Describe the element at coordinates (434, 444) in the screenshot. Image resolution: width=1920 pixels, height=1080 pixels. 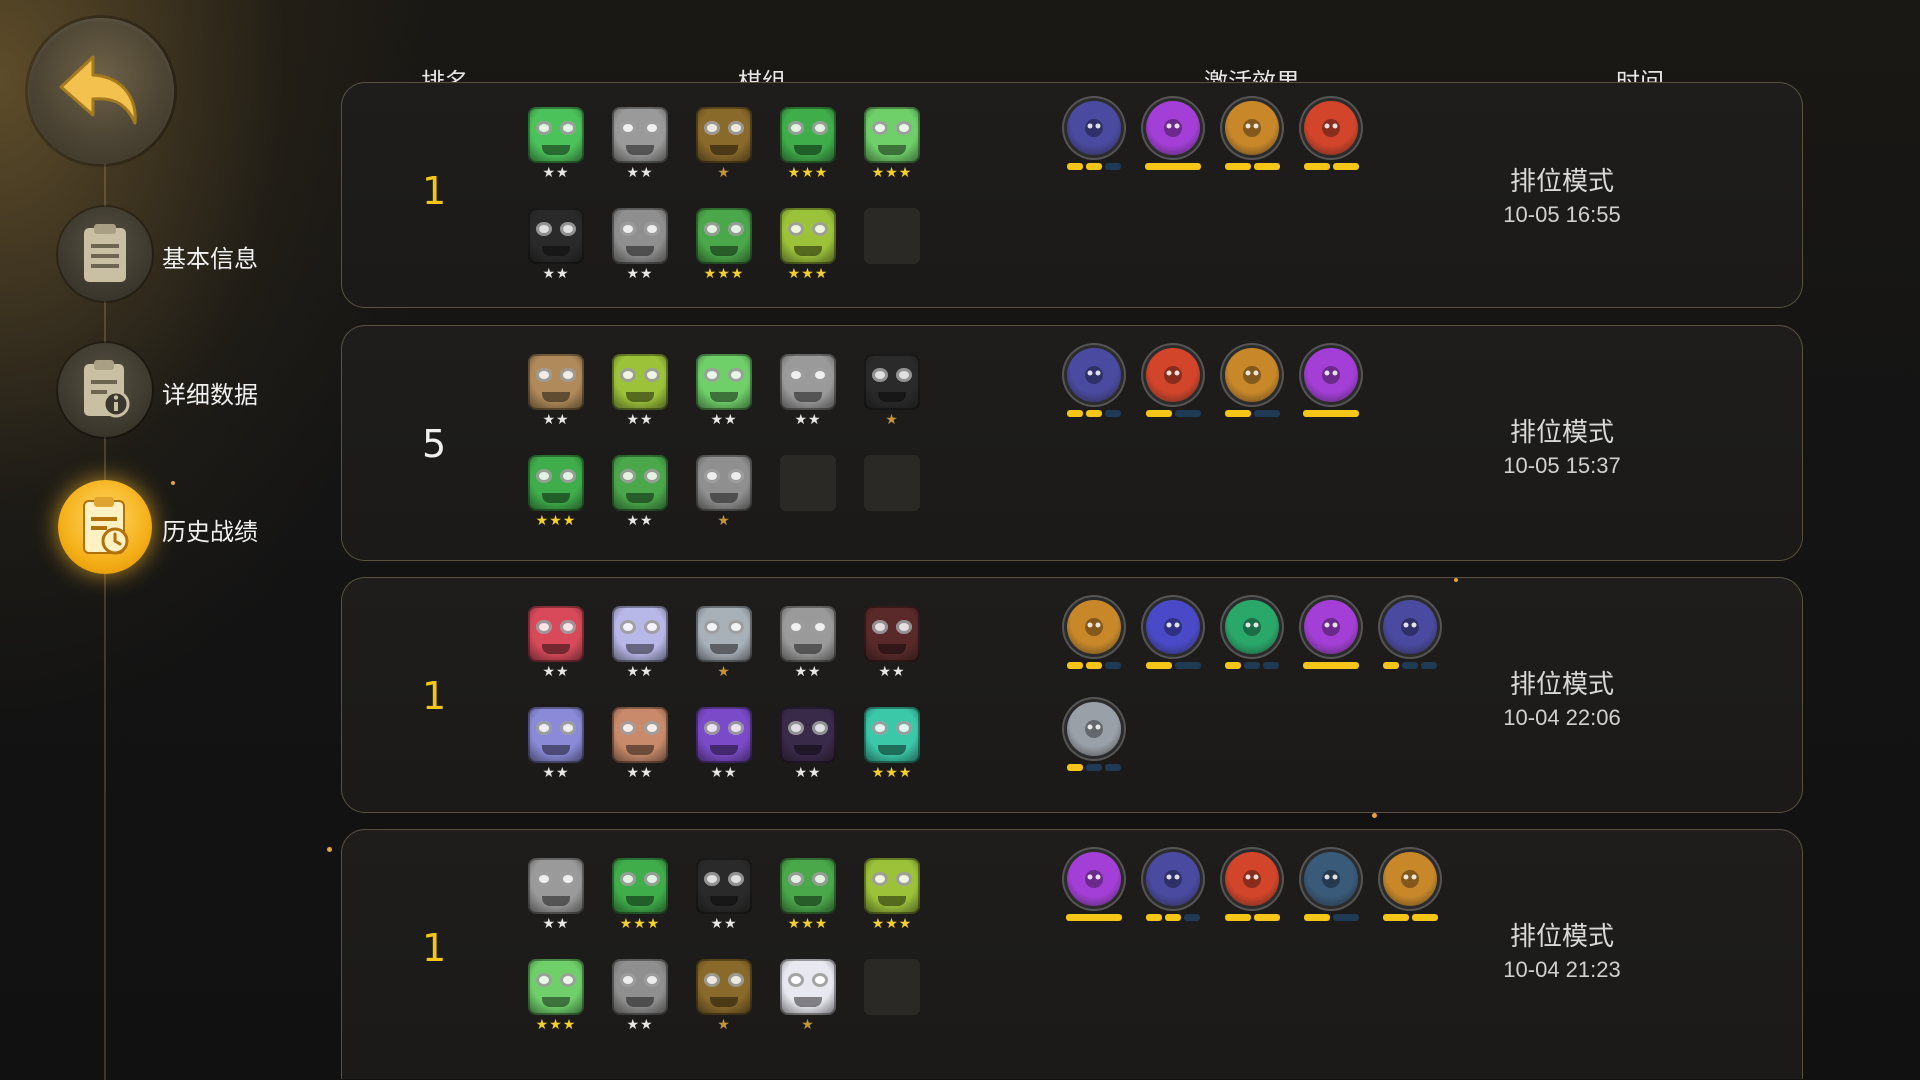
I see `match-rank: 5` at that location.